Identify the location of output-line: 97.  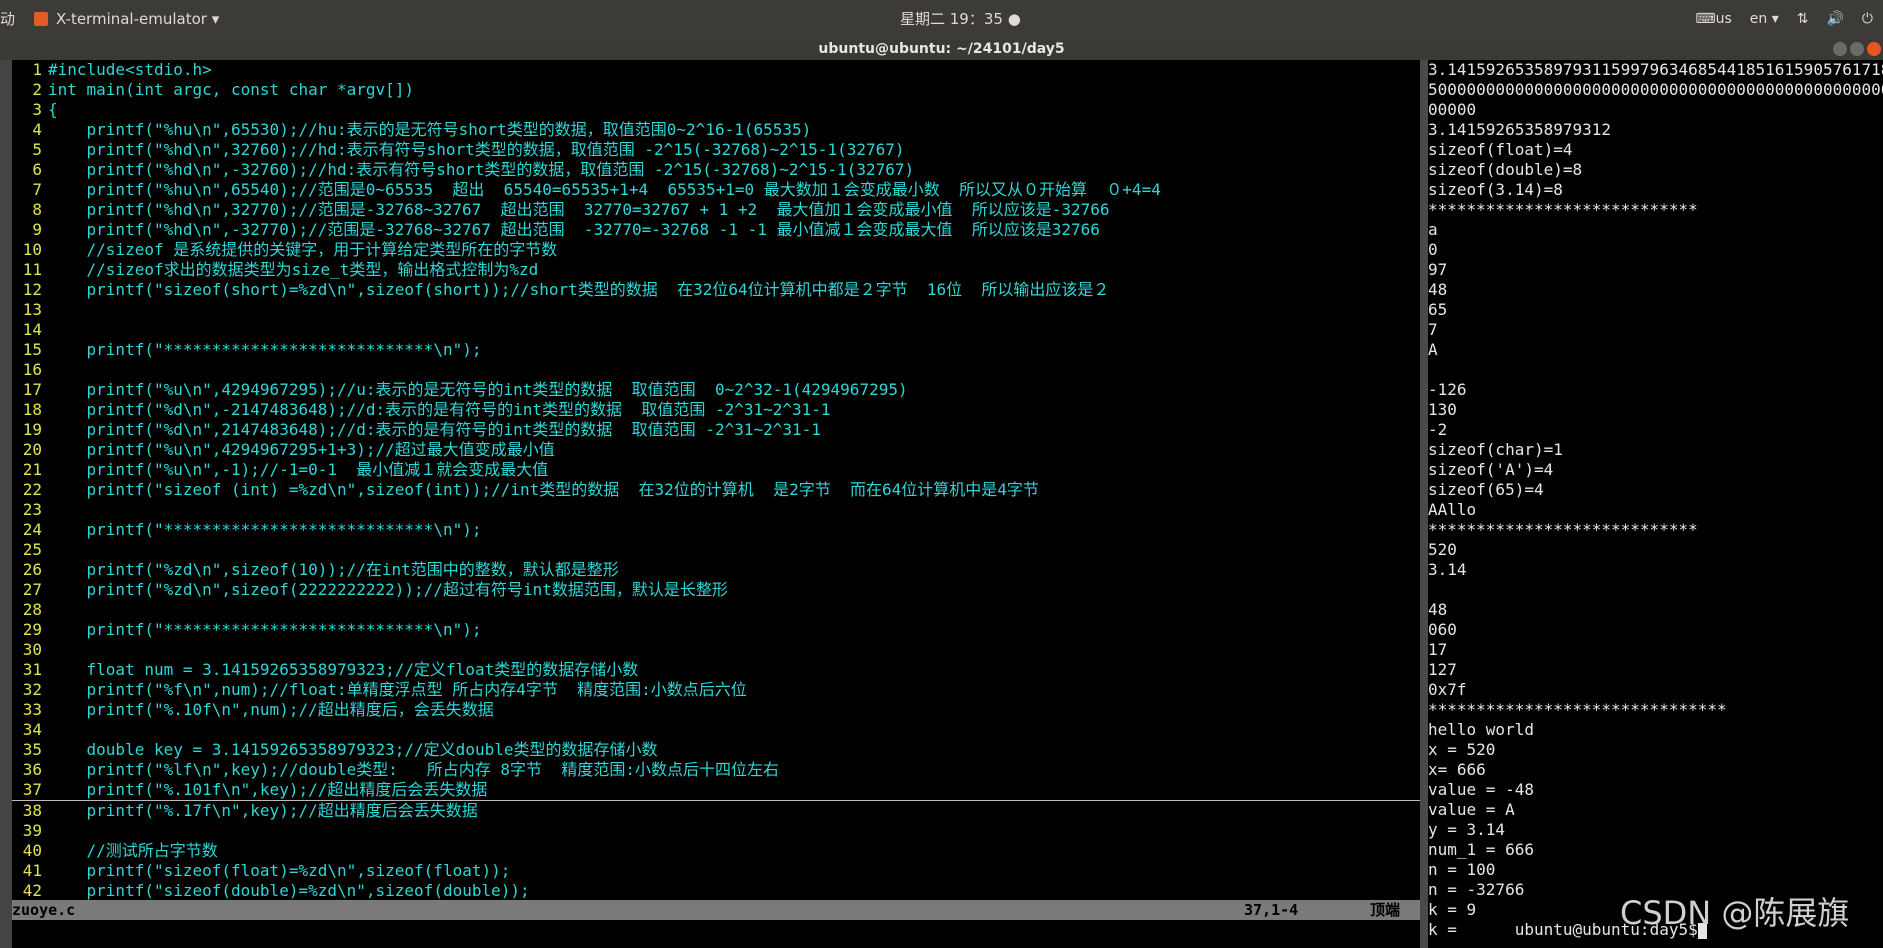
(1438, 269).